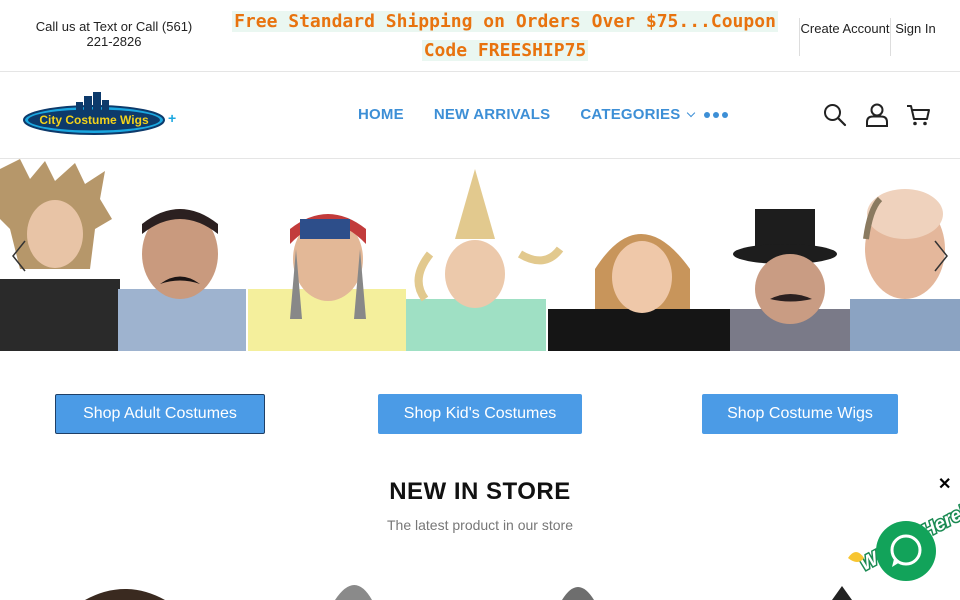 This screenshot has width=960, height=600. I want to click on sign-in-link: Sign In, so click(915, 37).